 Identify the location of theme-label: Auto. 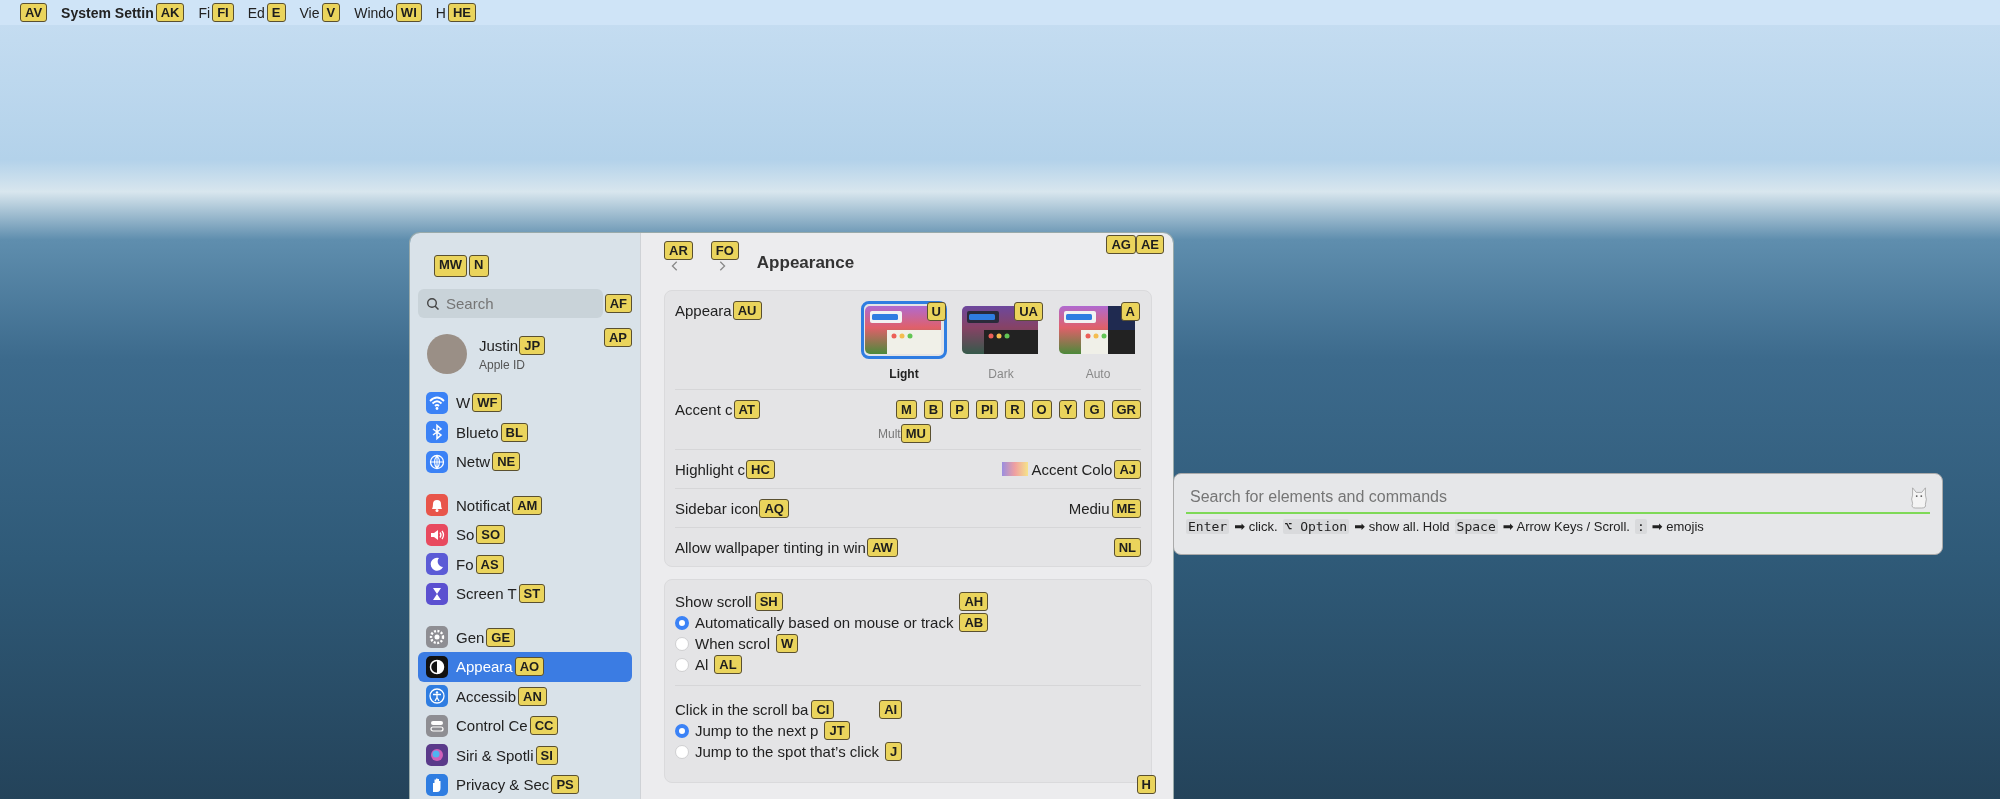
(1098, 374).